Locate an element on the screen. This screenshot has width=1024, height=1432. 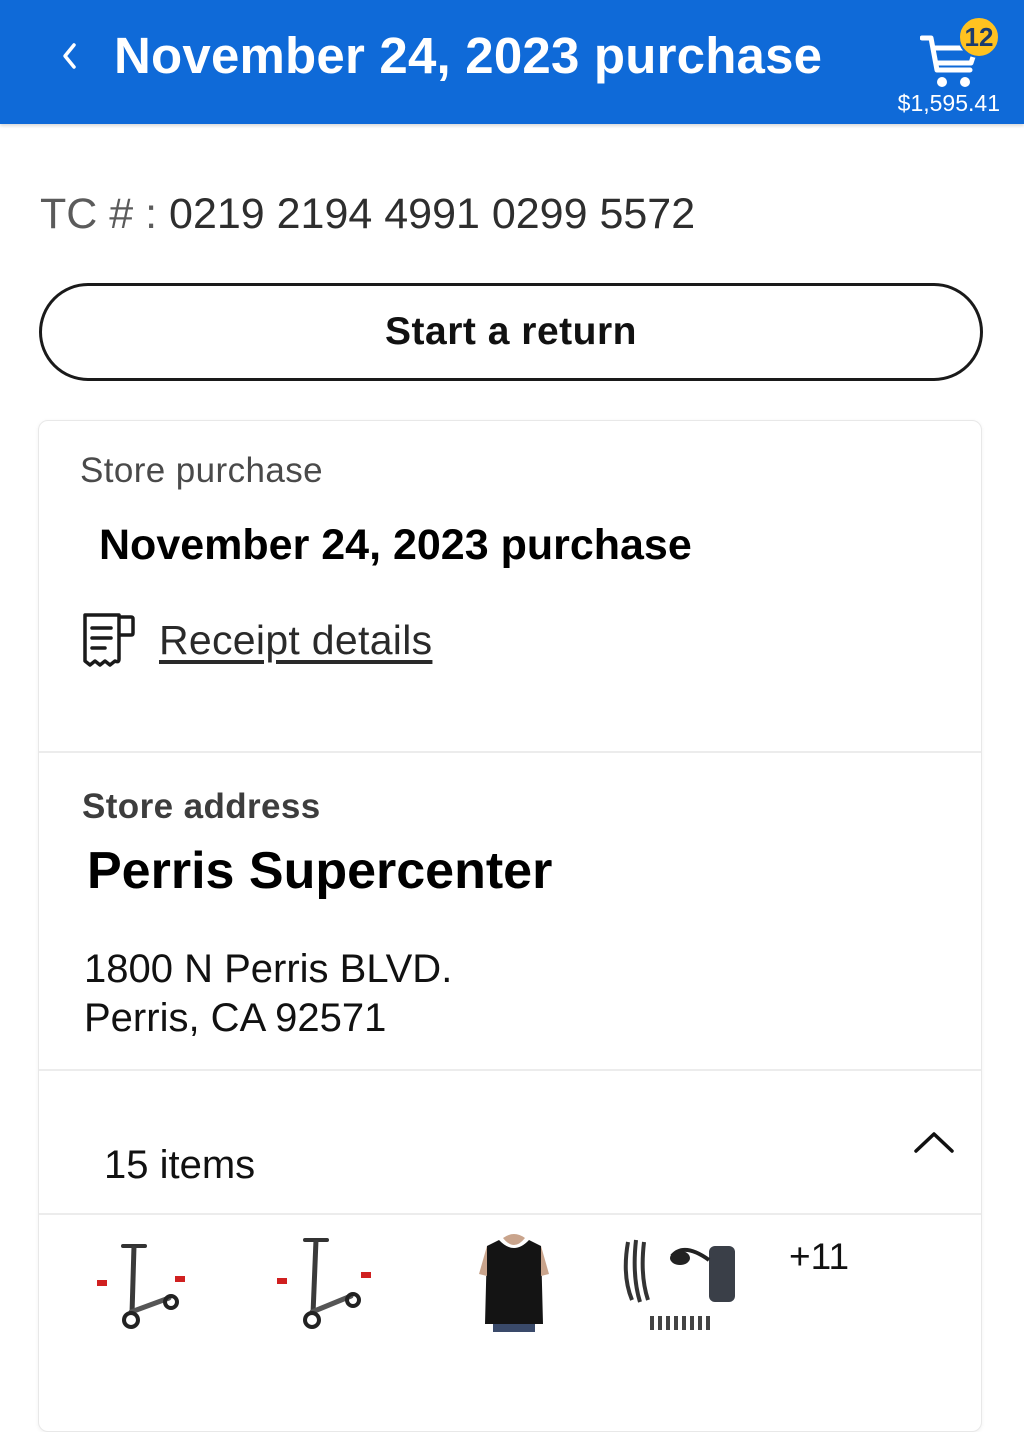
item-thumbnail-power-adapter is located at coordinates (679, 1281).